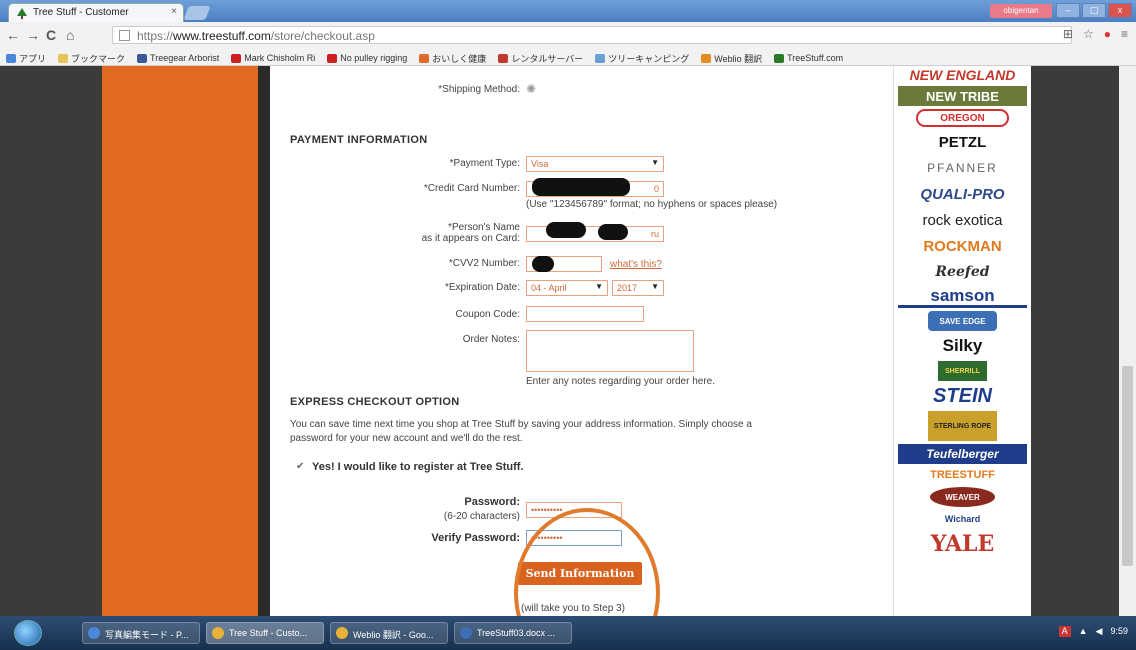  Describe the element at coordinates (26, 58) in the screenshot. I see `bookmark-apps: アプリ` at that location.